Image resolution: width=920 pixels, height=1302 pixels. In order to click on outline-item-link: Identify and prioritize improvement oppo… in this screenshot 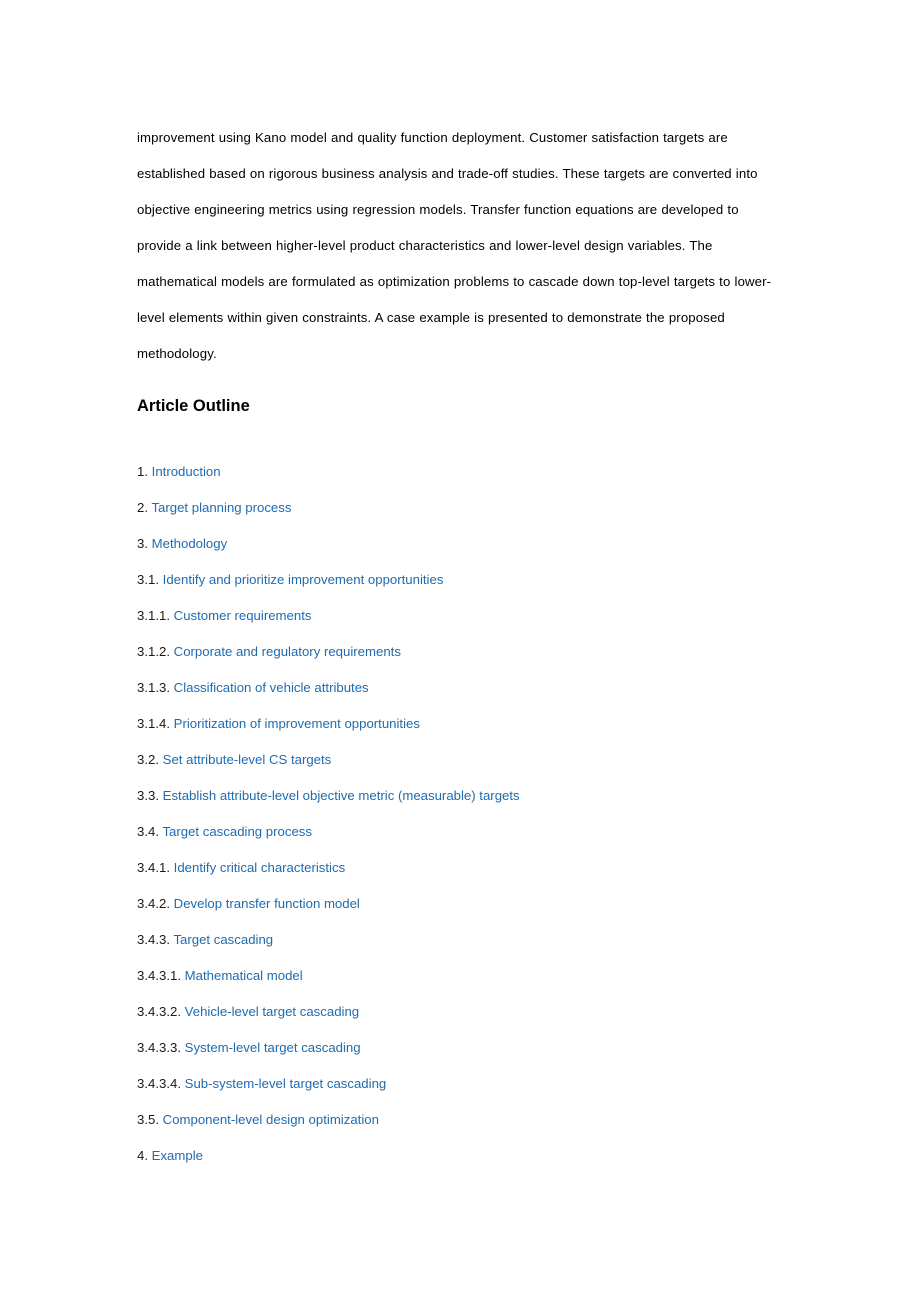, I will do `click(303, 579)`.